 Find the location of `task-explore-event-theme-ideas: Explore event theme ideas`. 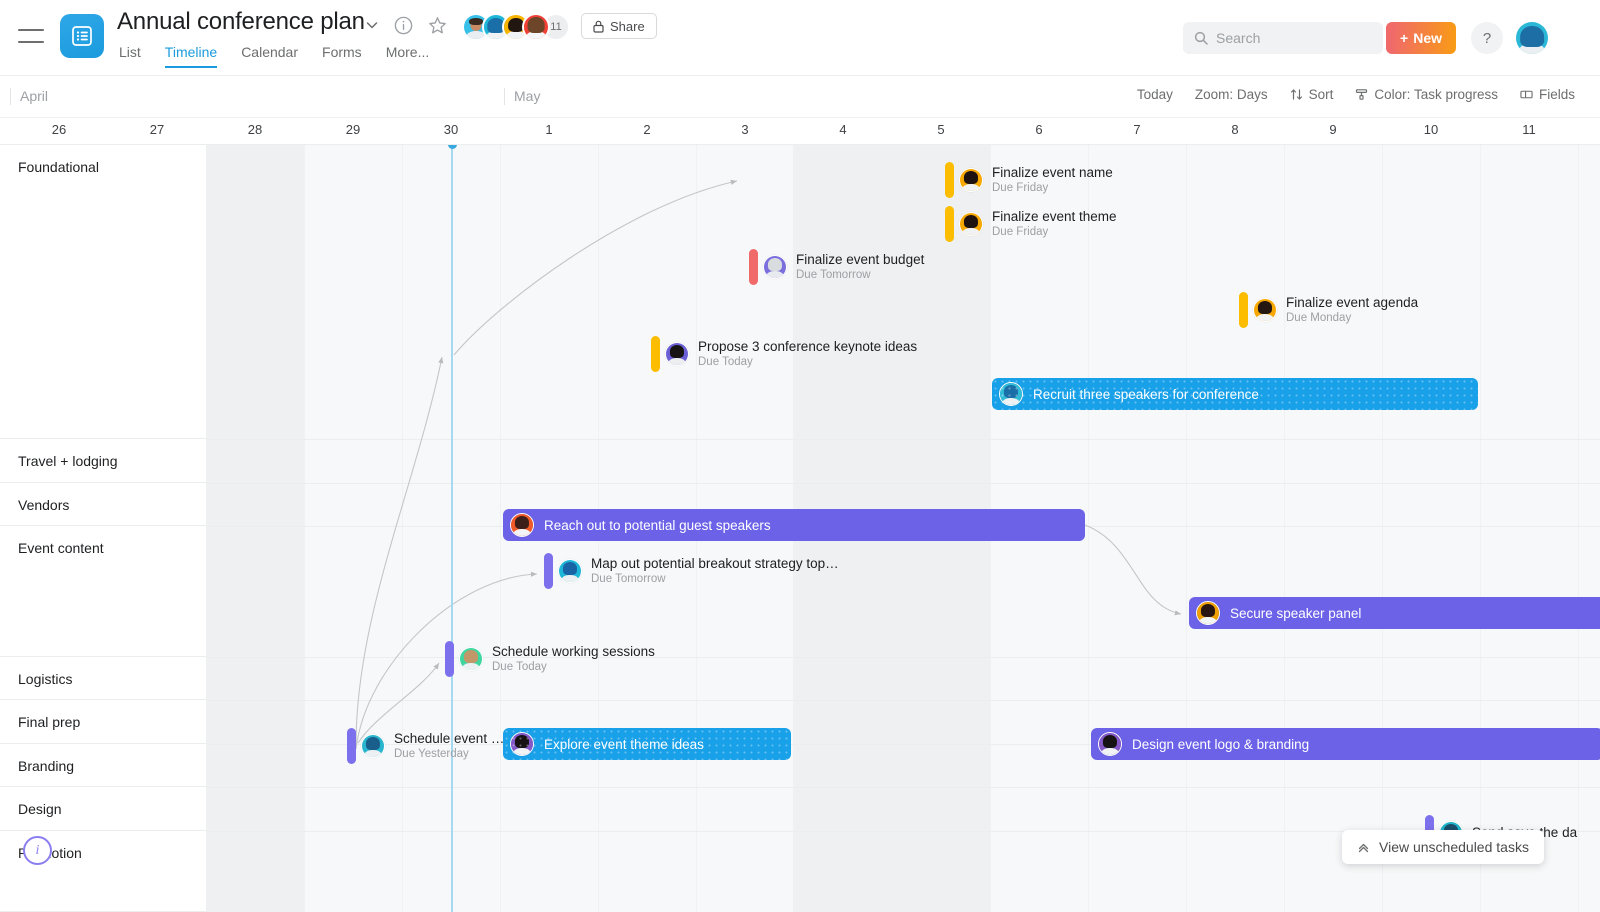

task-explore-event-theme-ideas: Explore event theme ideas is located at coordinates (647, 744).